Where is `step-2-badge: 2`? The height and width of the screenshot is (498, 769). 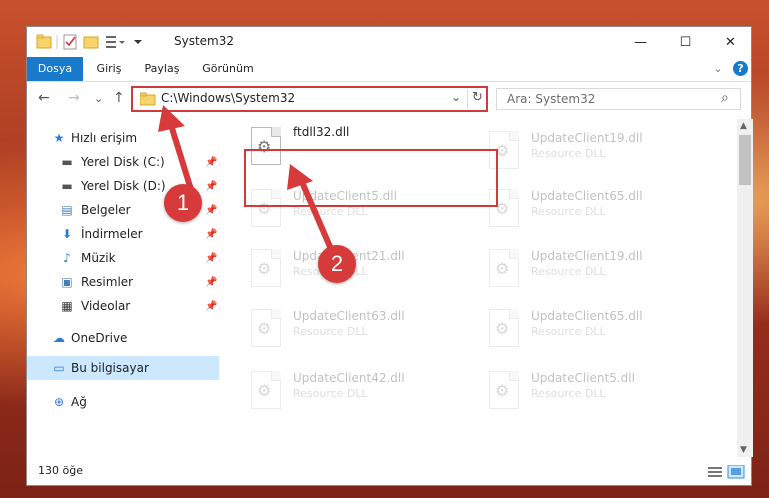 step-2-badge: 2 is located at coordinates (337, 264).